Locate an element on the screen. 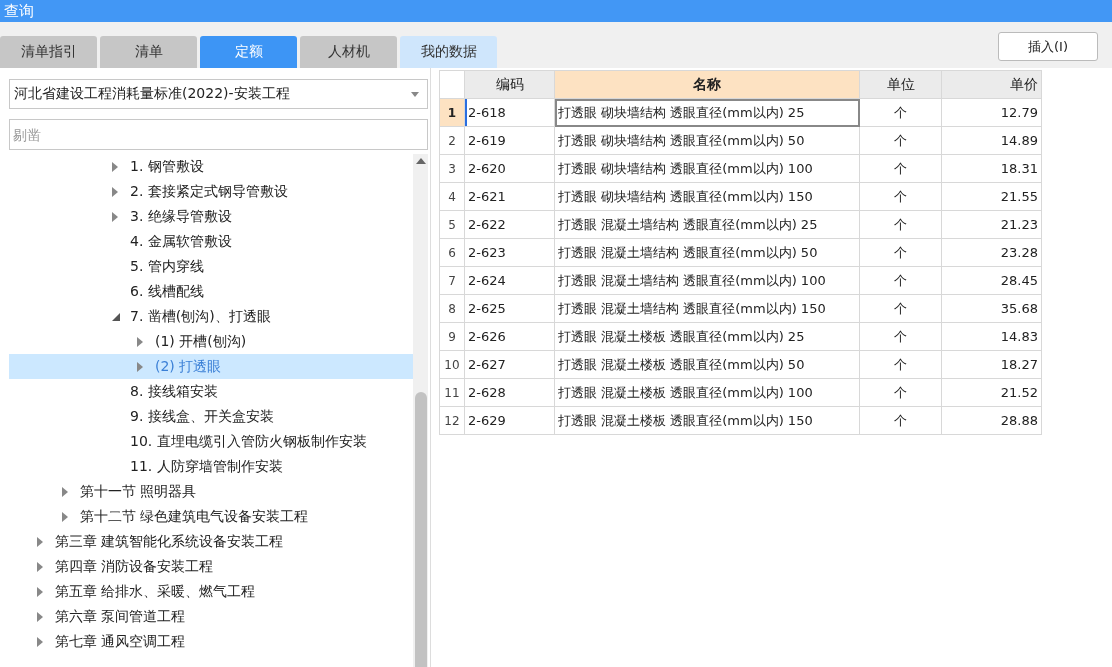 The width and height of the screenshot is (1112, 667). row-number: 10 is located at coordinates (452, 364).